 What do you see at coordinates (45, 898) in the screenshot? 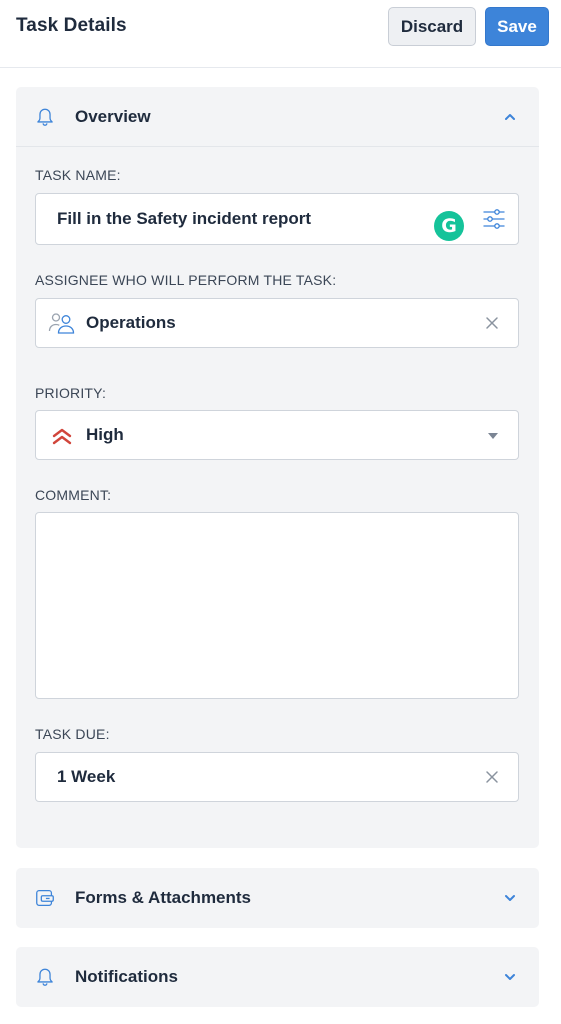
I see `attachment-icon` at bounding box center [45, 898].